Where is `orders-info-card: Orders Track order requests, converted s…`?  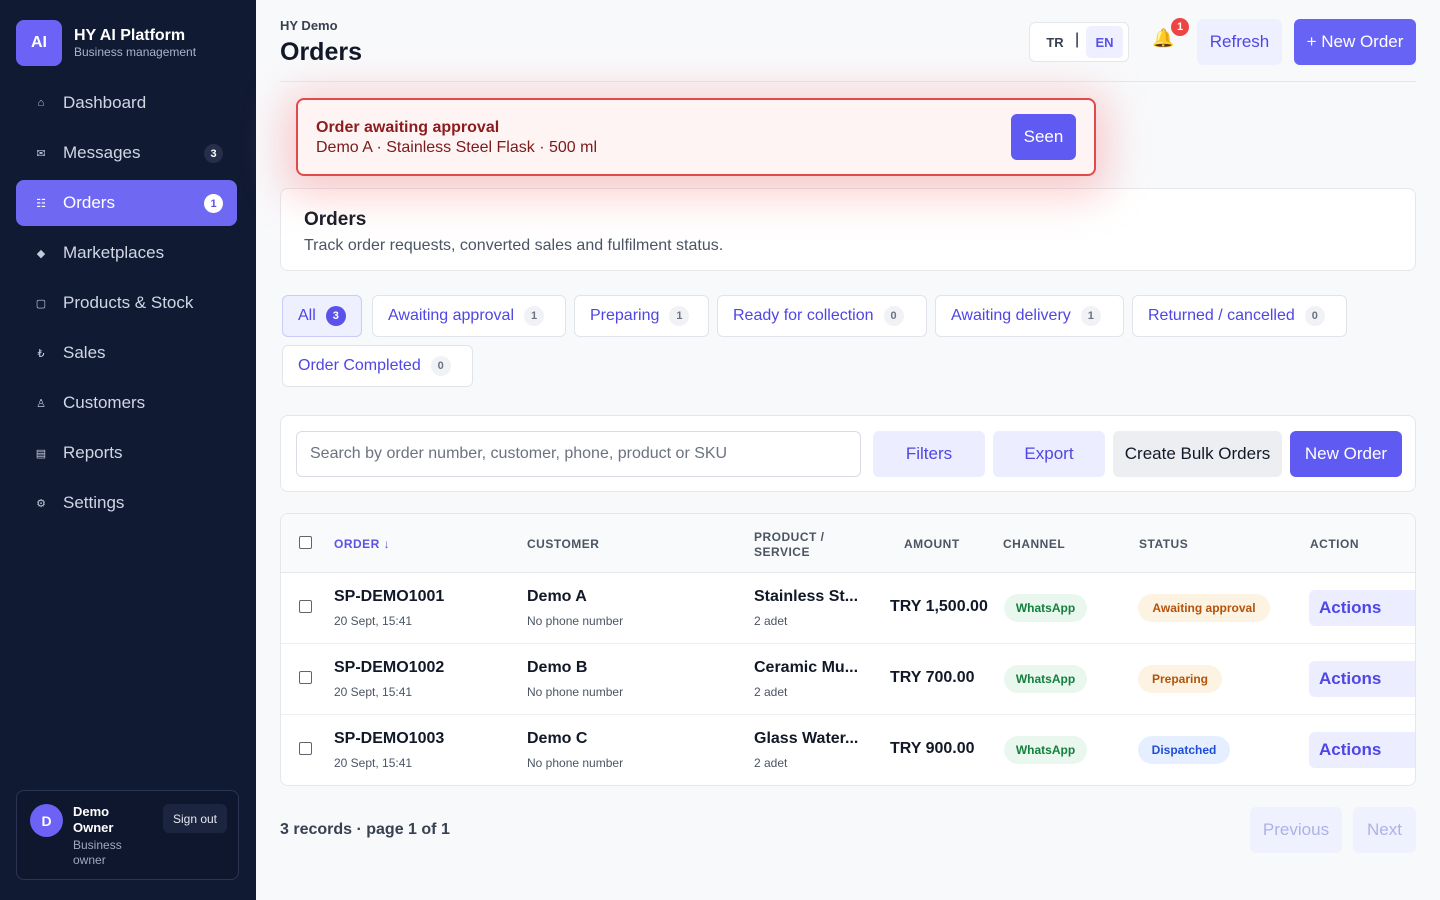 orders-info-card: Orders Track order requests, converted s… is located at coordinates (848, 229).